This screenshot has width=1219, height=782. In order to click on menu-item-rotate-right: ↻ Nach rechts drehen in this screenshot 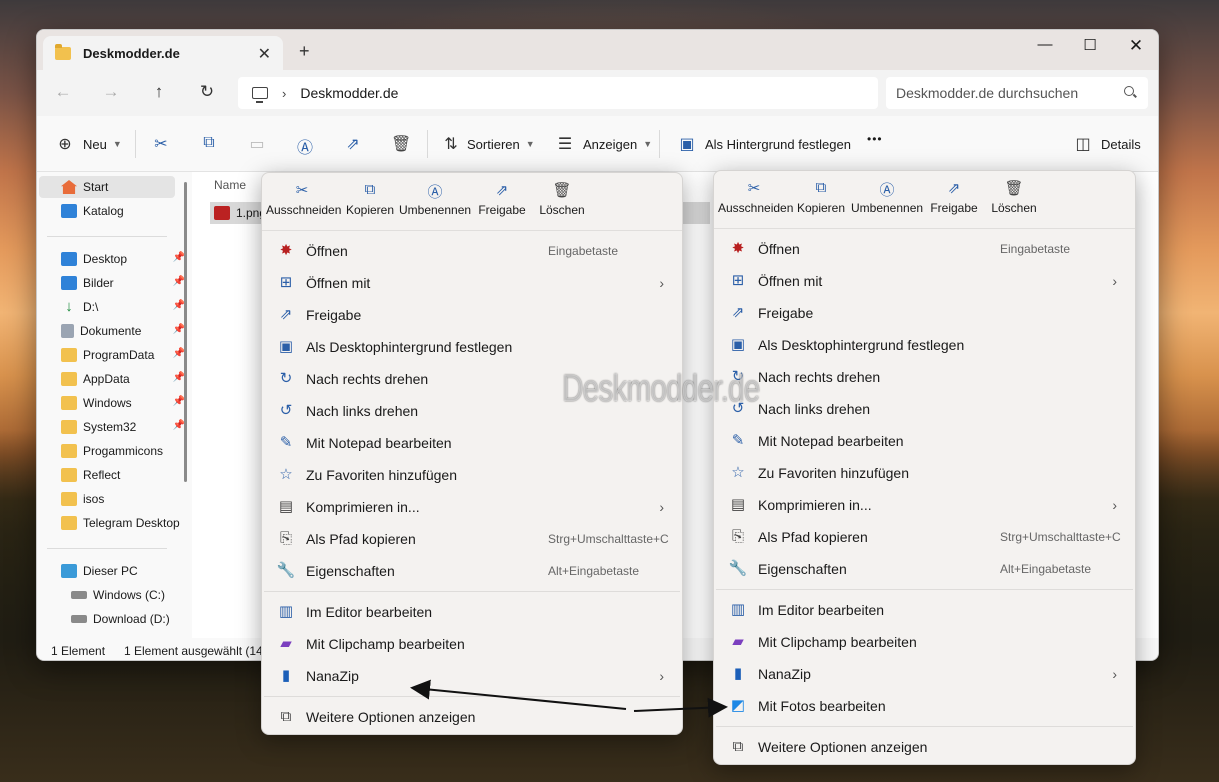, I will do `click(924, 377)`.